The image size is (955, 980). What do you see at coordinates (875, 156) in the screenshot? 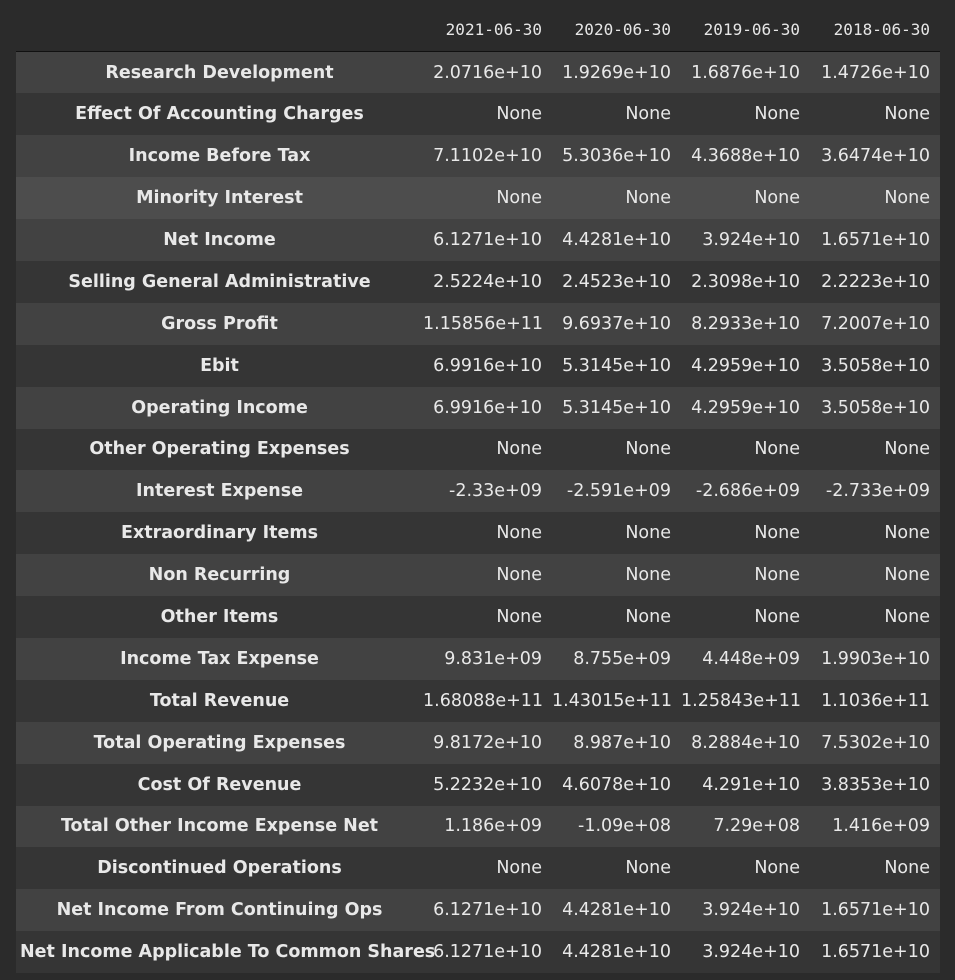
I see `table-cell: 3.6474e+10` at bounding box center [875, 156].